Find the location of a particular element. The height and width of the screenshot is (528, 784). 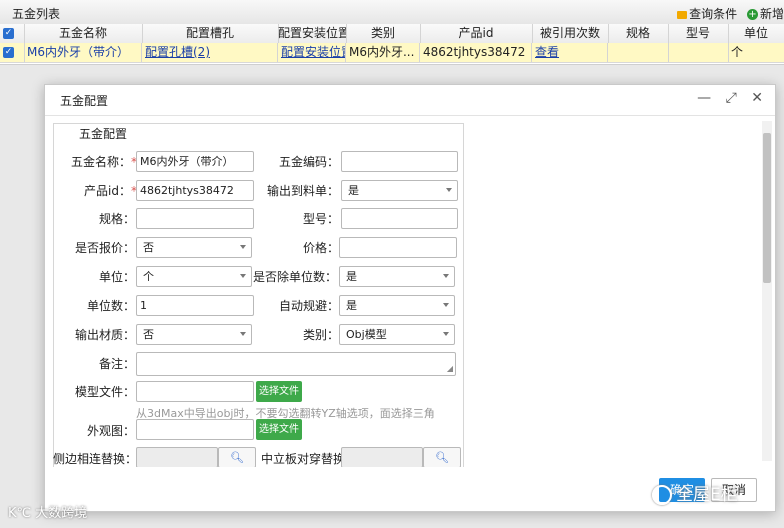

appearance-field is located at coordinates (195, 429).